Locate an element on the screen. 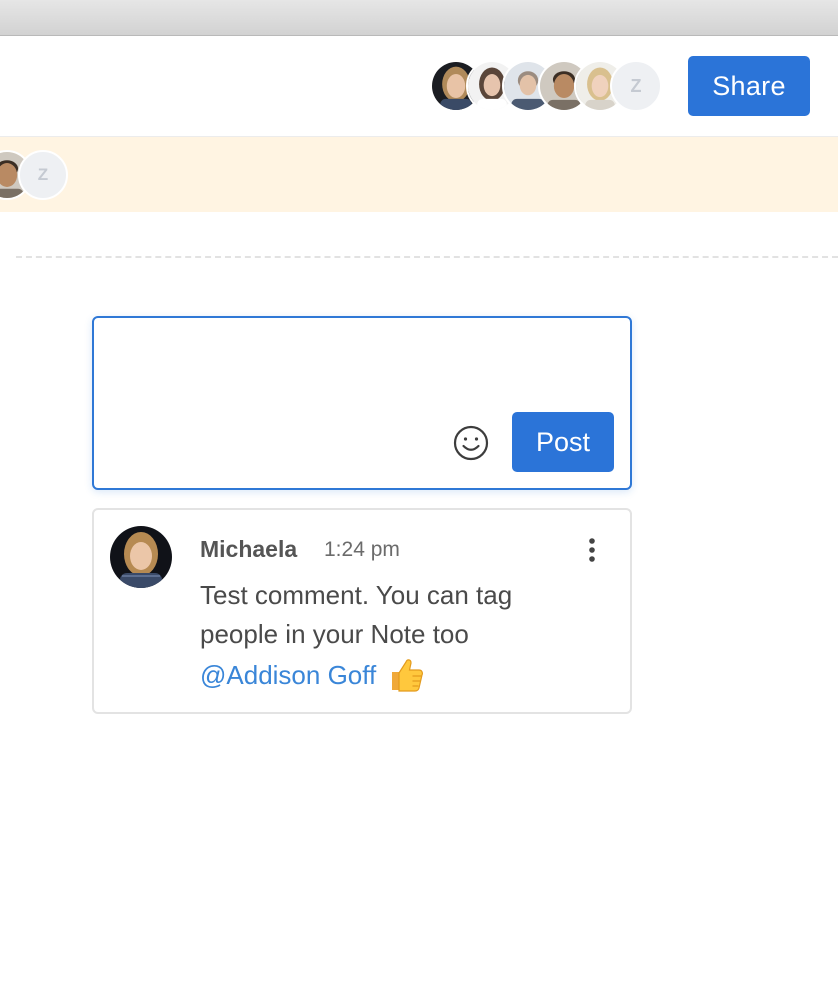 The height and width of the screenshot is (1000, 838). presence-banner: Z is located at coordinates (419, 174).